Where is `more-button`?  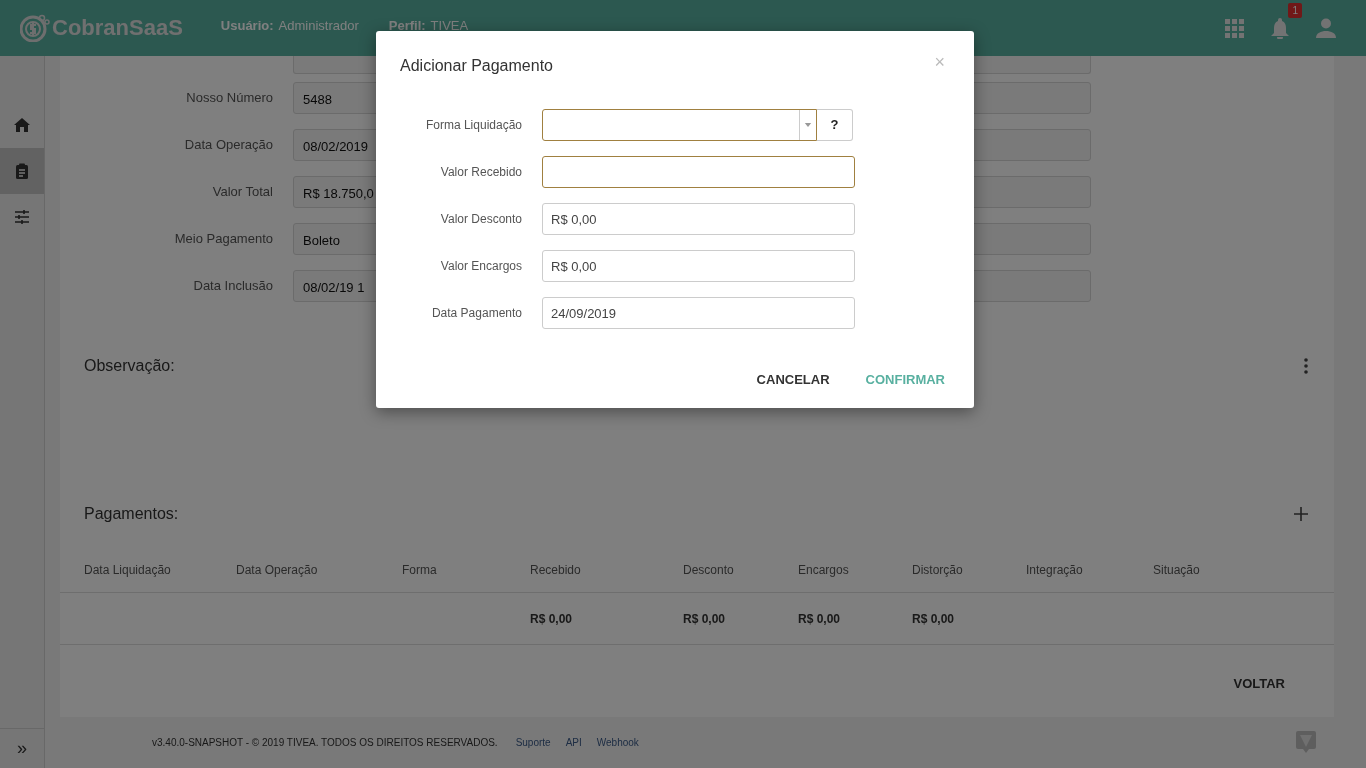
more-button is located at coordinates (1306, 366).